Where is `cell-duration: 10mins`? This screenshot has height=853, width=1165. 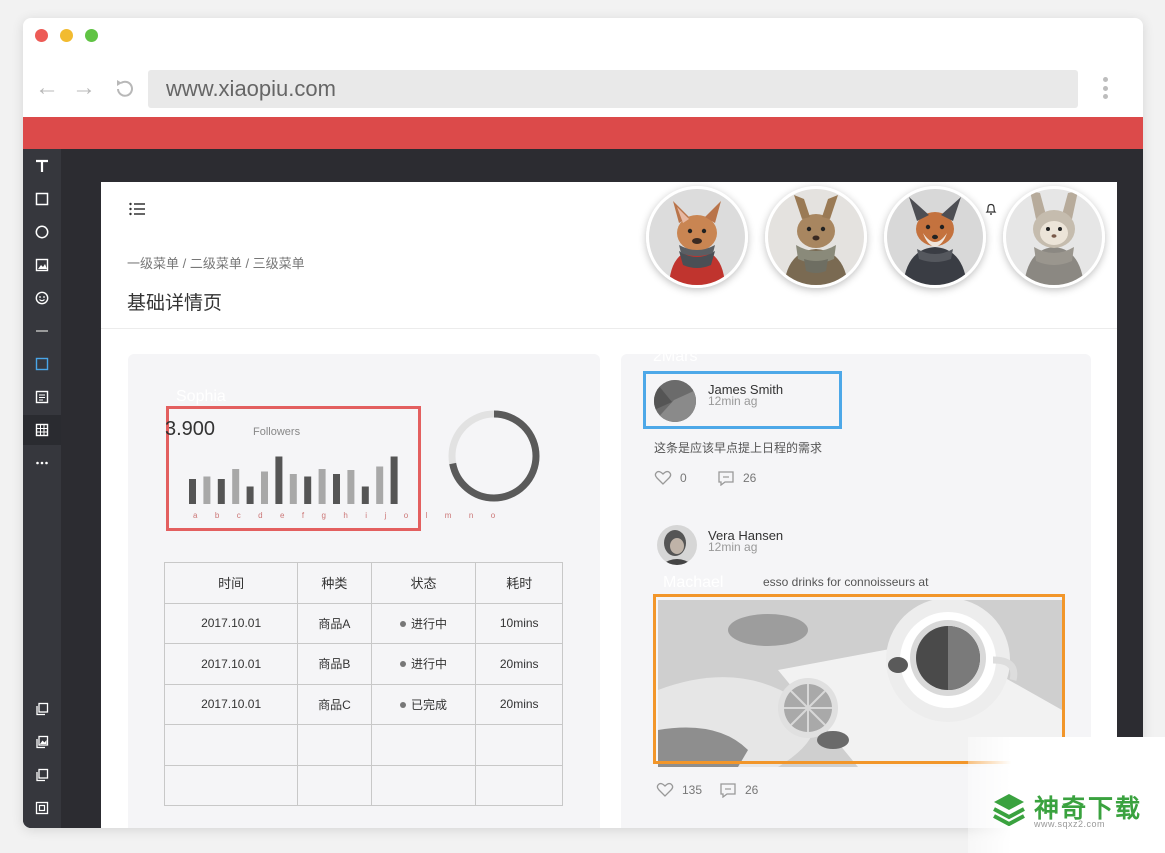
cell-duration: 10mins is located at coordinates (519, 623).